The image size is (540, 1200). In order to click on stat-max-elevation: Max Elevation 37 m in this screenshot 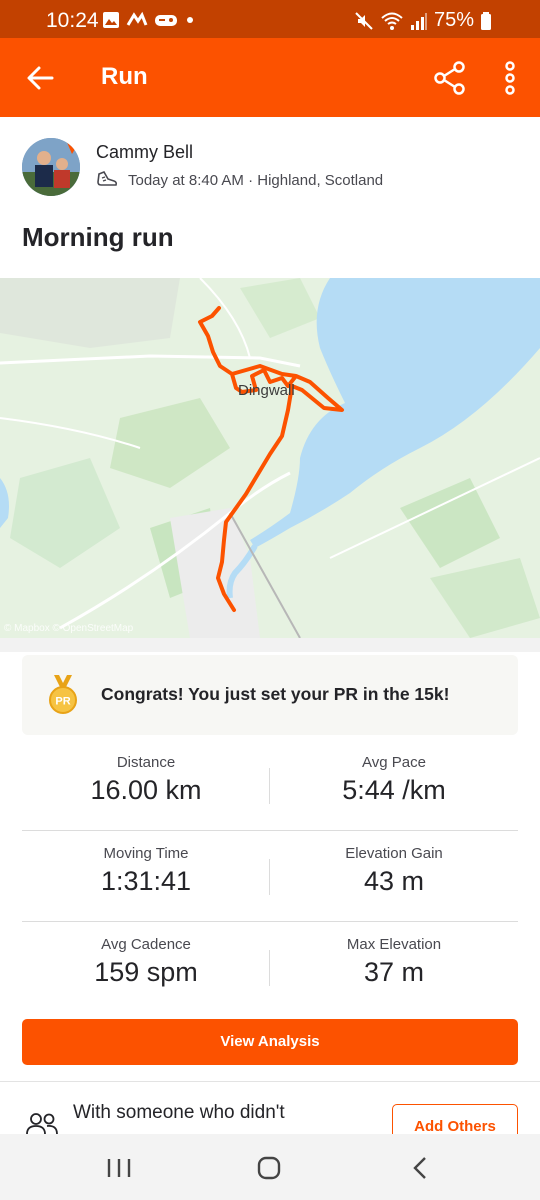, I will do `click(394, 967)`.